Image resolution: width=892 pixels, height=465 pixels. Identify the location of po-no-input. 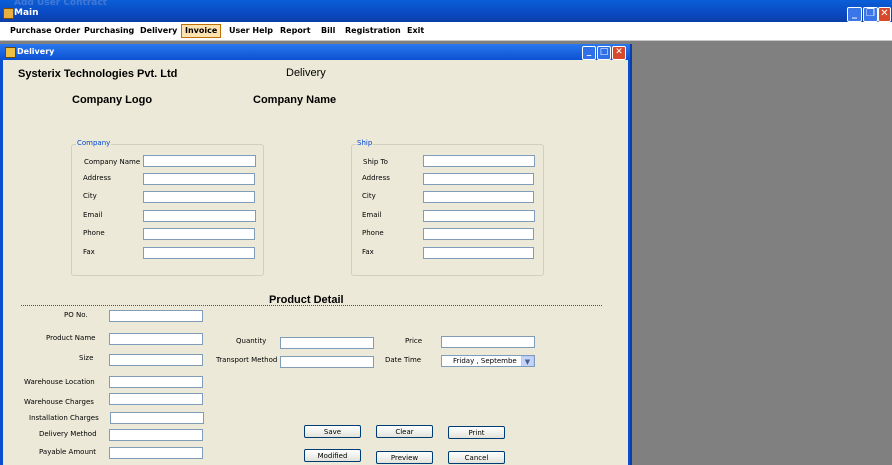
(156, 316).